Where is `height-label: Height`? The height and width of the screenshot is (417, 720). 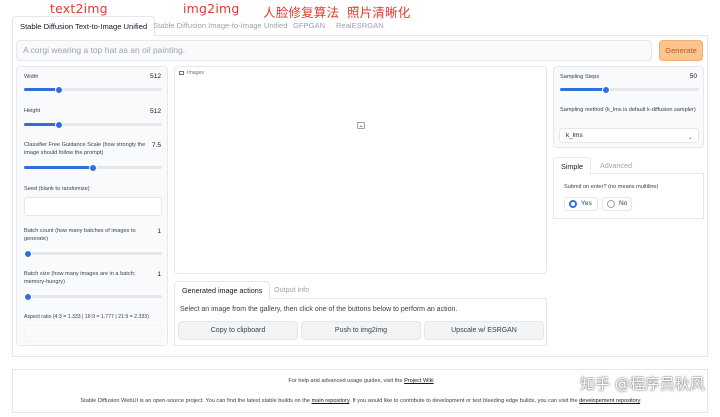
height-label: Height is located at coordinates (32, 111).